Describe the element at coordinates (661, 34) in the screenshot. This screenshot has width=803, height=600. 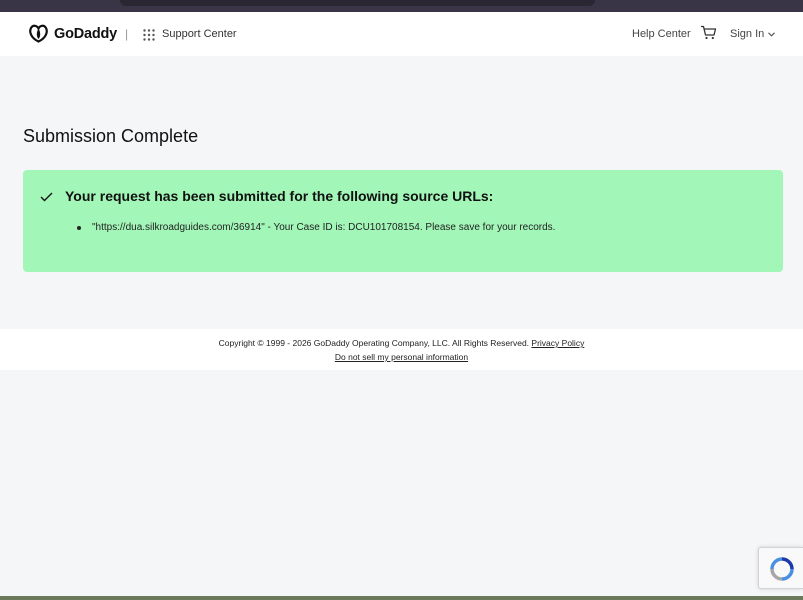
I see `help-center-link: Help Center` at that location.